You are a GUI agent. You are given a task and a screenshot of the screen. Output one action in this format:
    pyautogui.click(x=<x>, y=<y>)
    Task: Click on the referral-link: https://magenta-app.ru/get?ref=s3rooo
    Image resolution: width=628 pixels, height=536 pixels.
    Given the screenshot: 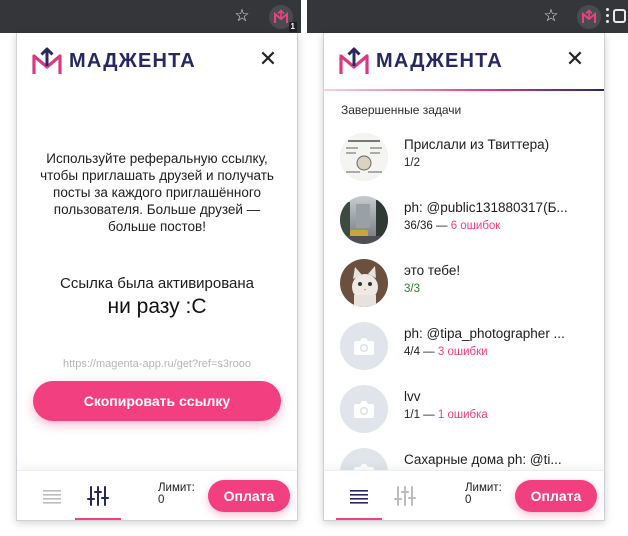 What is the action you would take?
    pyautogui.click(x=157, y=364)
    